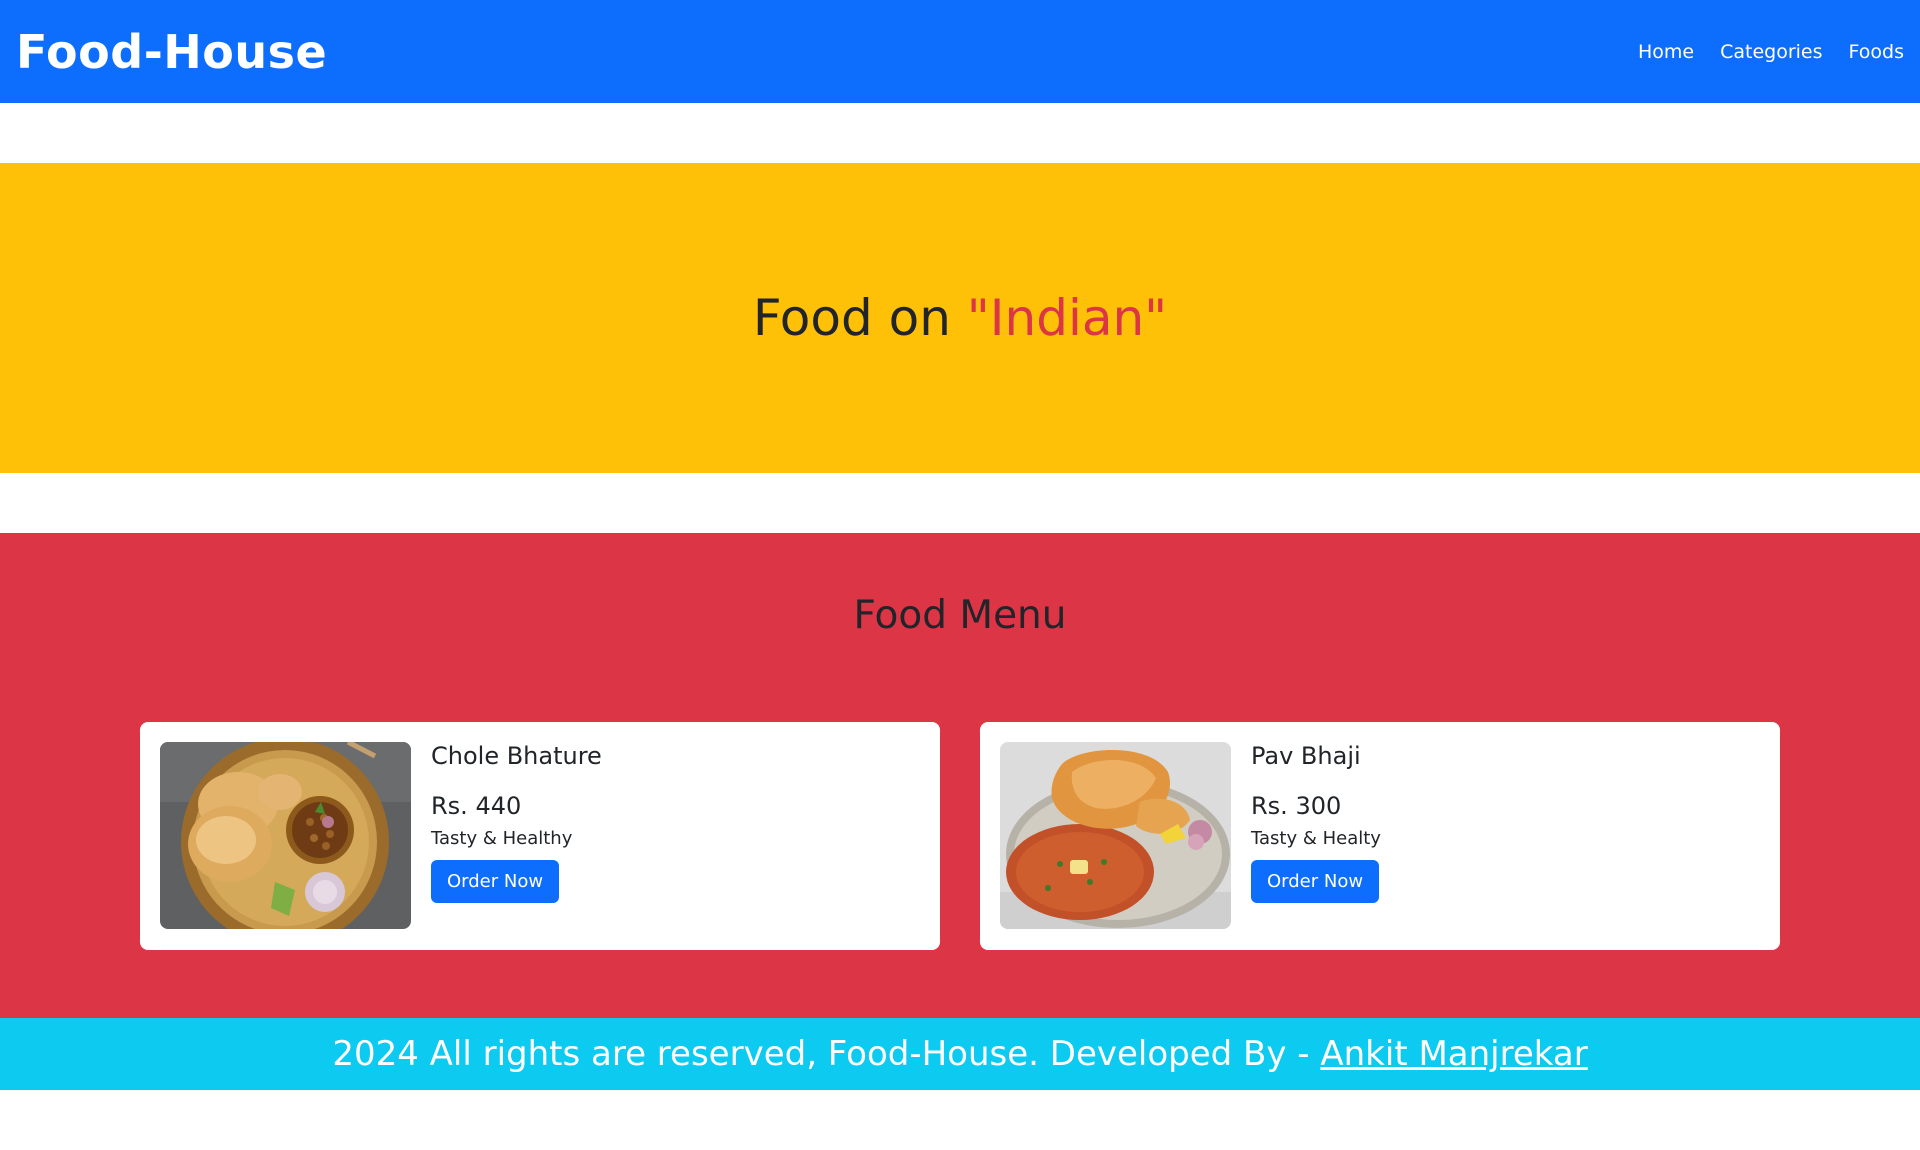 This screenshot has height=1150, width=1920. I want to click on pav-bhaji-image, so click(1115, 835).